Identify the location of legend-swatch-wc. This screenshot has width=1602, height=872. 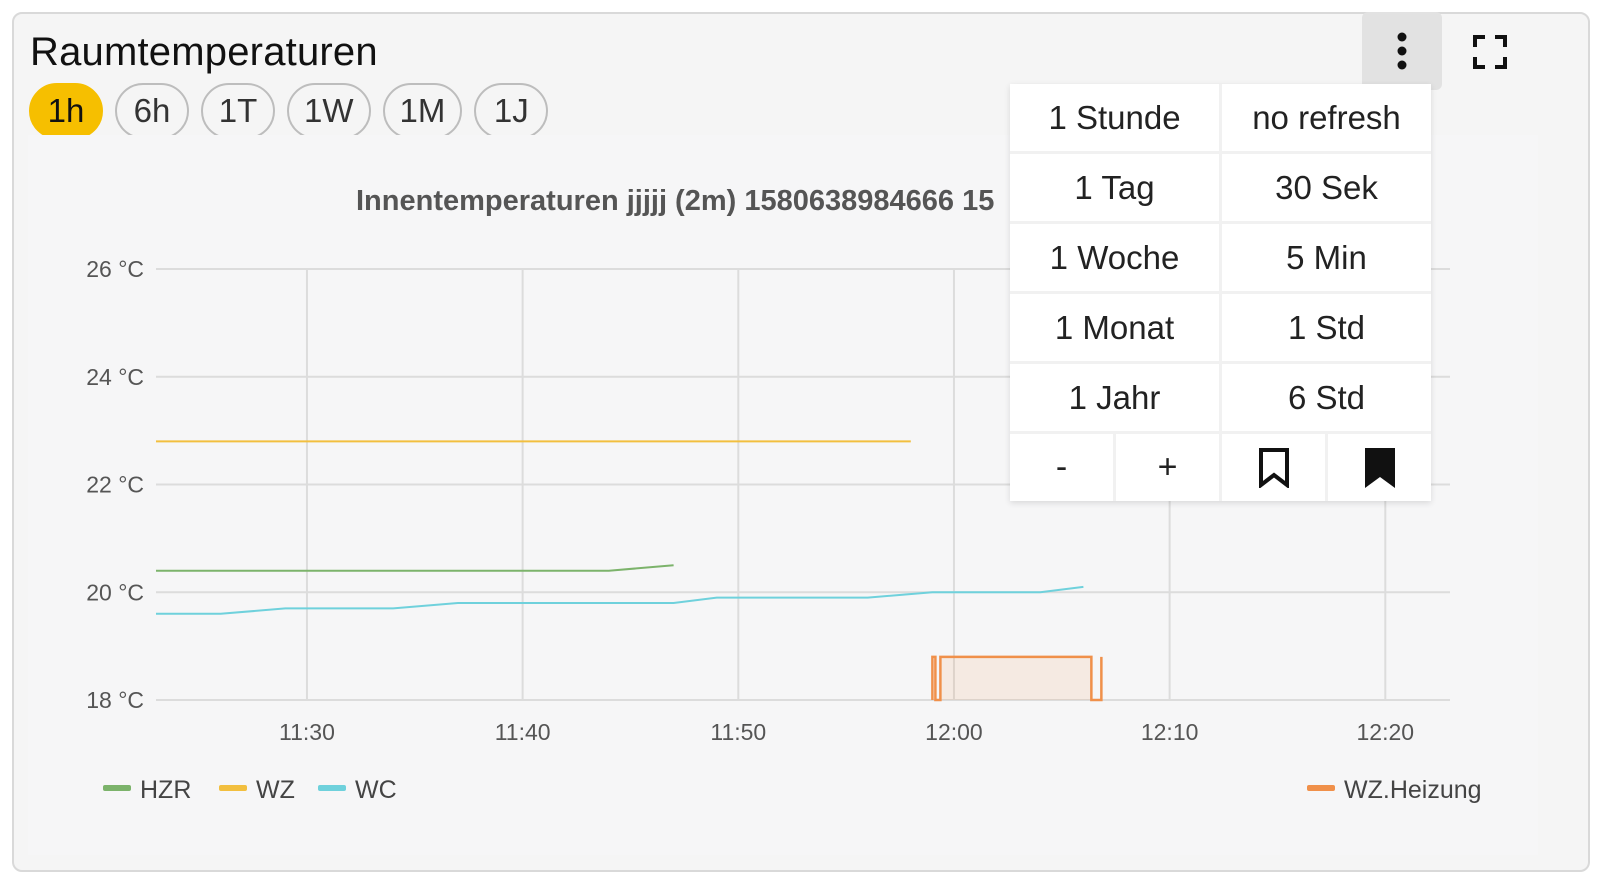
(332, 788).